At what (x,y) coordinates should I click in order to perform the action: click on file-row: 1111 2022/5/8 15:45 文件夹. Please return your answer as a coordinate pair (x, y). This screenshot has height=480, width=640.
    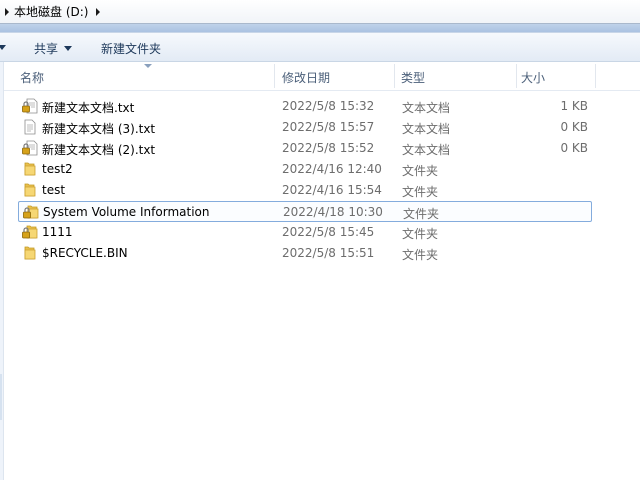
    Looking at the image, I should click on (305, 232).